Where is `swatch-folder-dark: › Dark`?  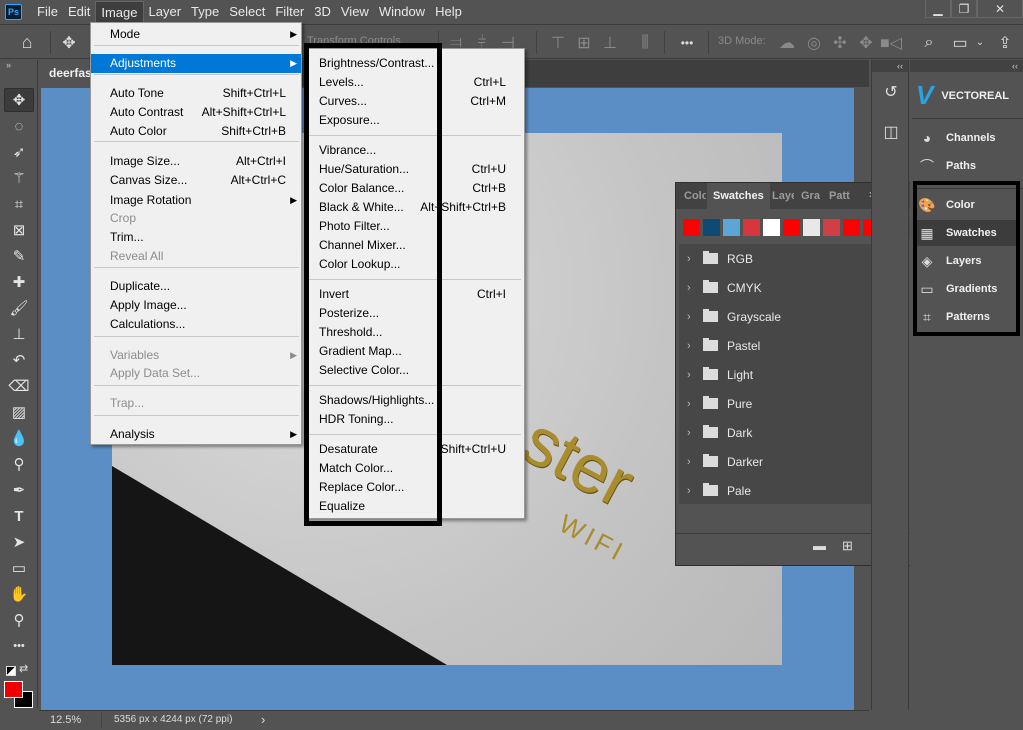 swatch-folder-dark: › Dark is located at coordinates (787, 432).